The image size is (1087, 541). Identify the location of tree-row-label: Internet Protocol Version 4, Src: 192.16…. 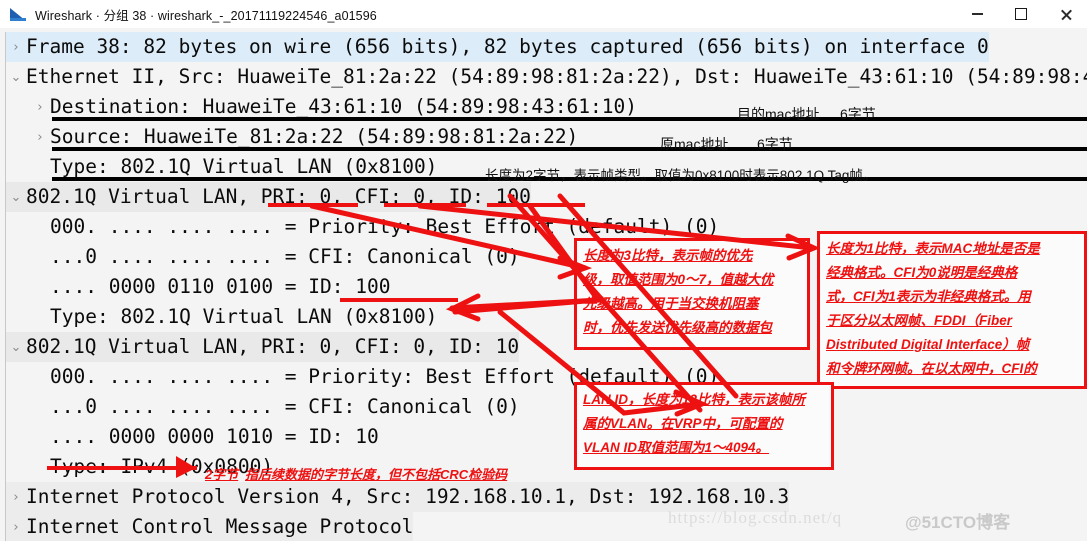
(408, 496).